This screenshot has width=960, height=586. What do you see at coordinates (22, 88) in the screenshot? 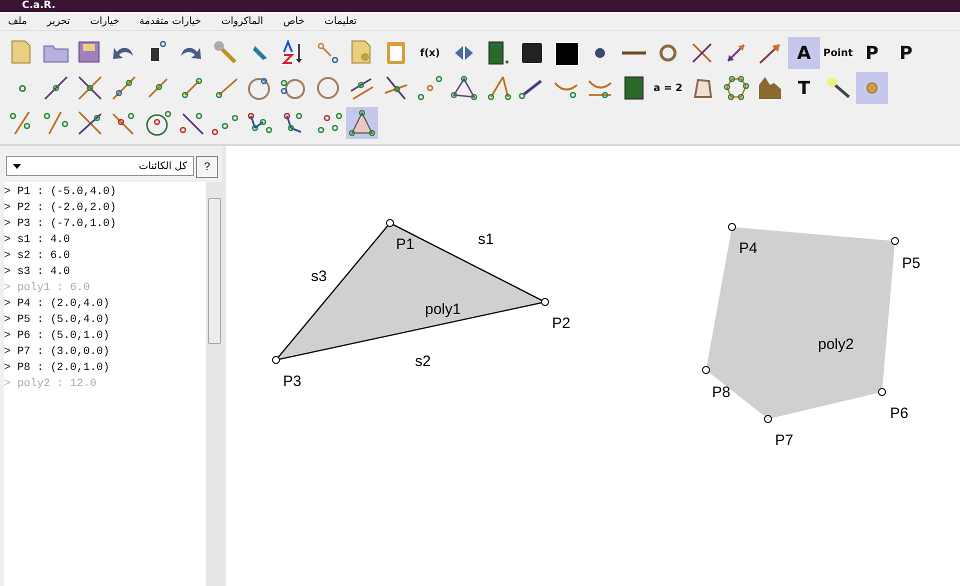
I see `point-icon` at bounding box center [22, 88].